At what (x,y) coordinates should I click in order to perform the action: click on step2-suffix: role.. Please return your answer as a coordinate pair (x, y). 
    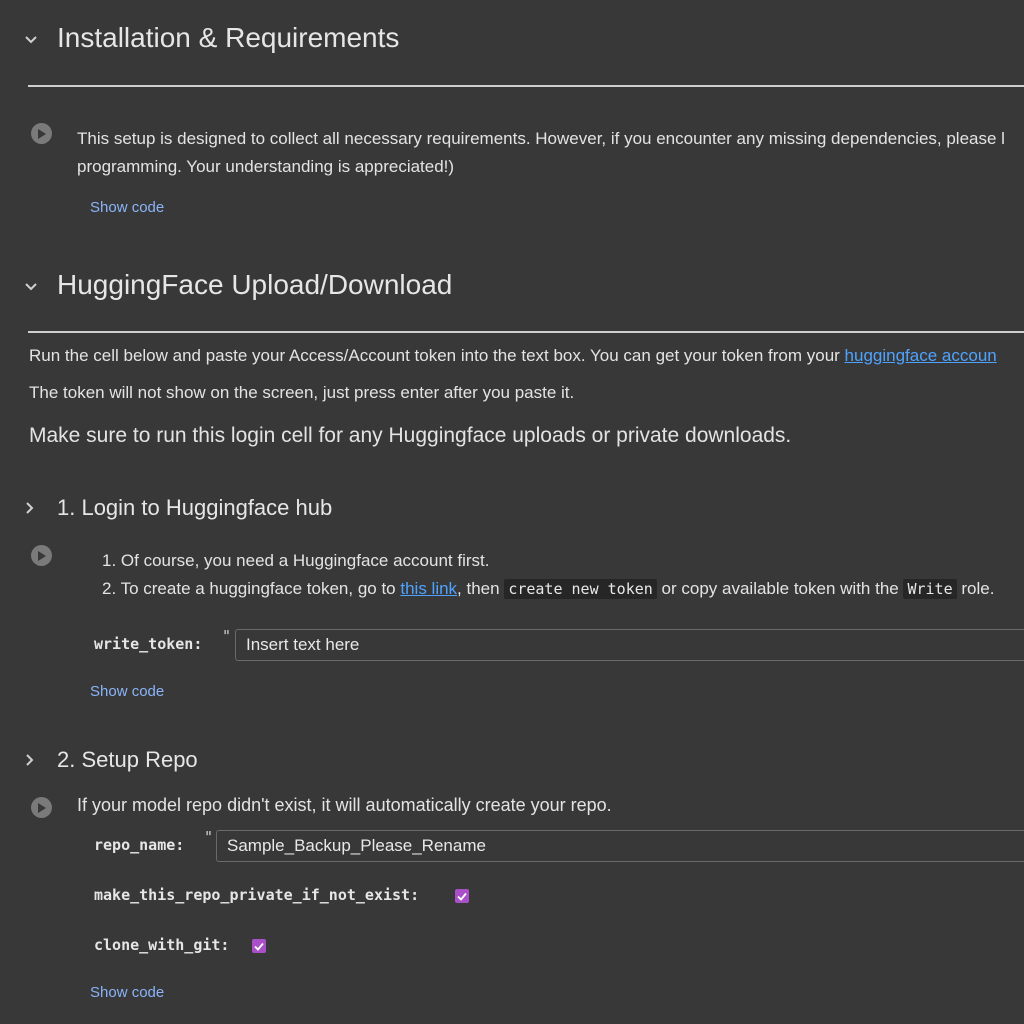
    Looking at the image, I should click on (975, 588).